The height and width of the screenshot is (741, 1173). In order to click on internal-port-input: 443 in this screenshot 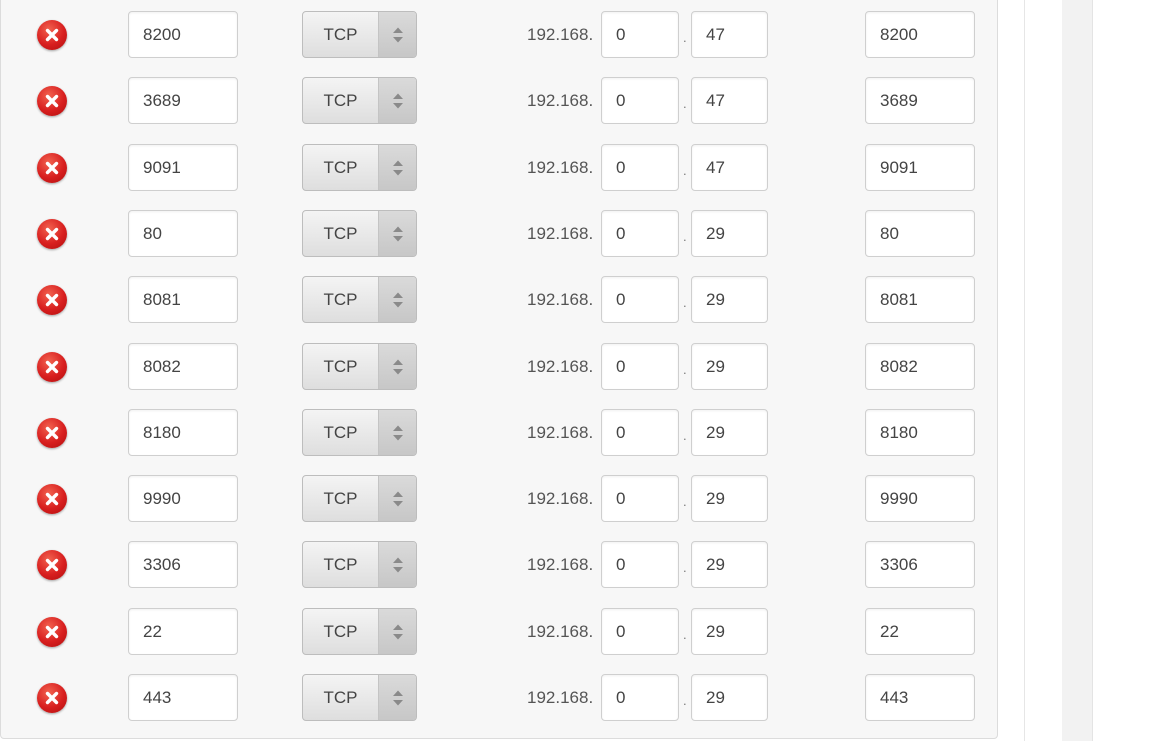, I will do `click(920, 697)`.